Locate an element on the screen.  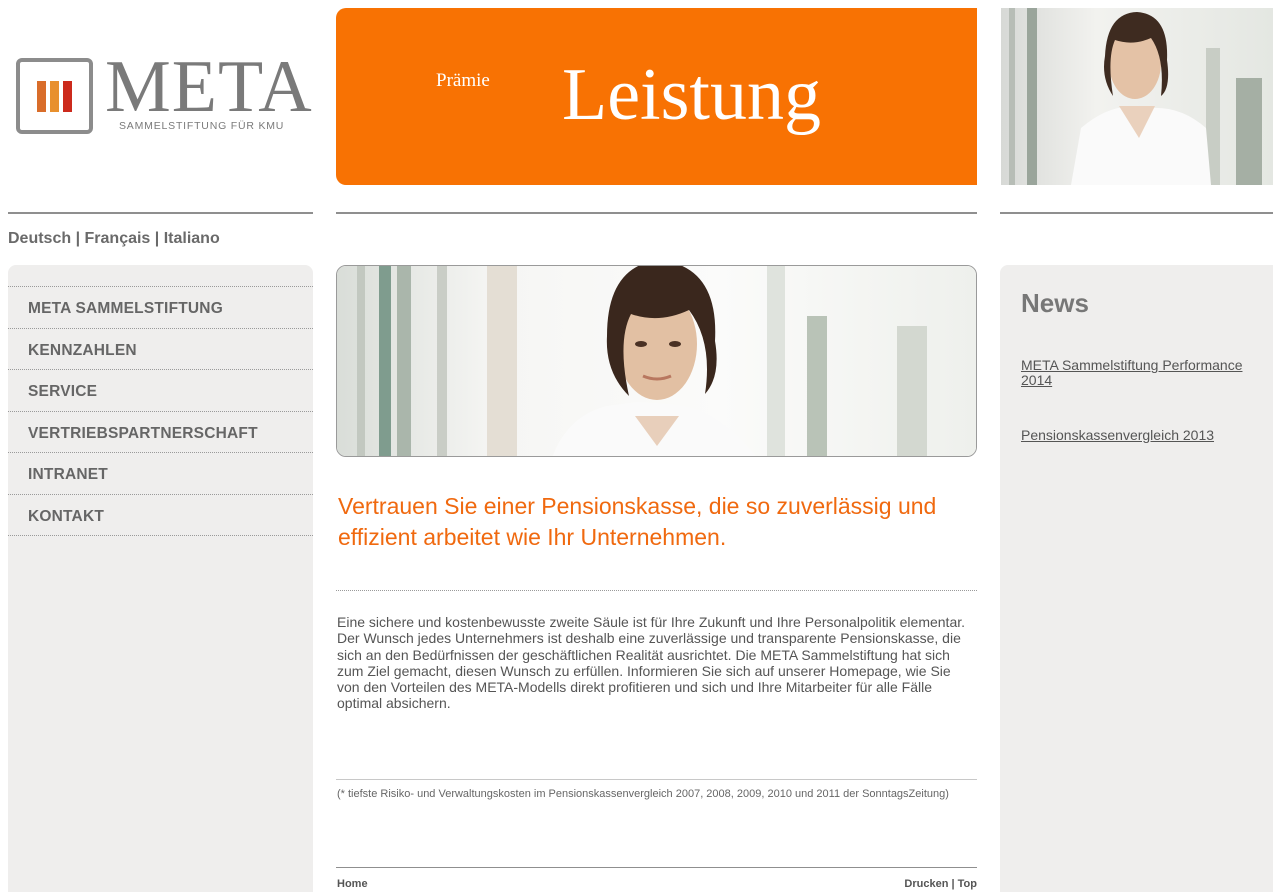
footnote-divider is located at coordinates (656, 779).